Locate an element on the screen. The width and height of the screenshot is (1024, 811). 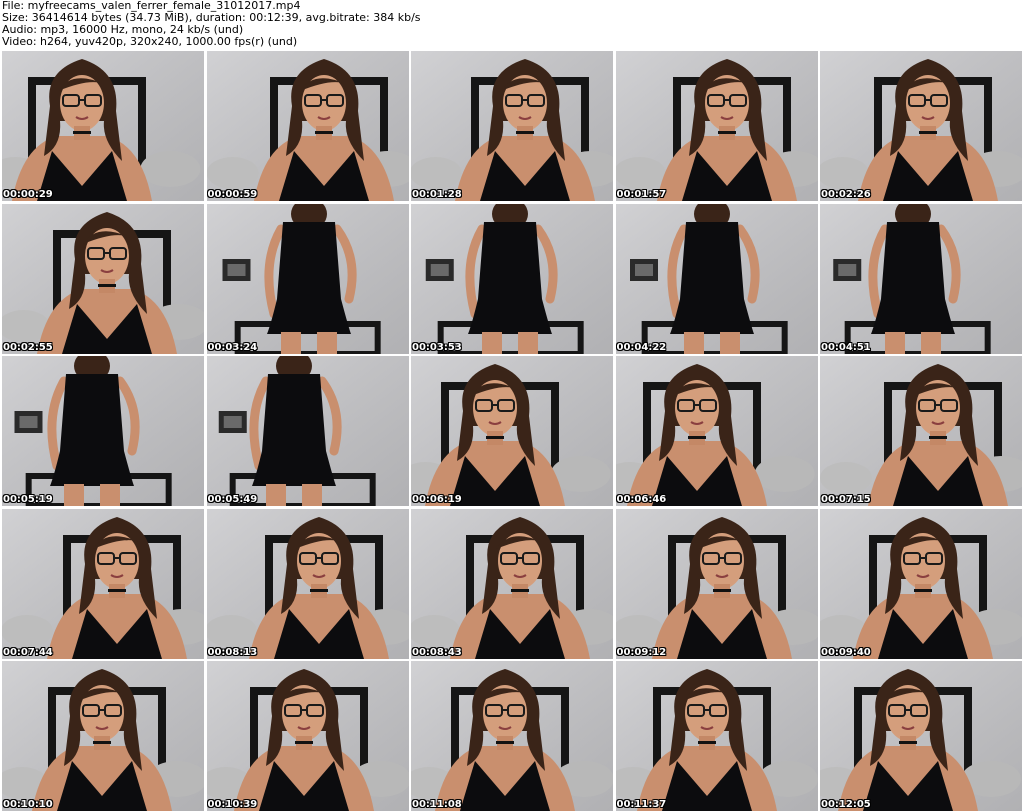
thumbnail-timestamp: 00:00:59 is located at coordinates (232, 194).